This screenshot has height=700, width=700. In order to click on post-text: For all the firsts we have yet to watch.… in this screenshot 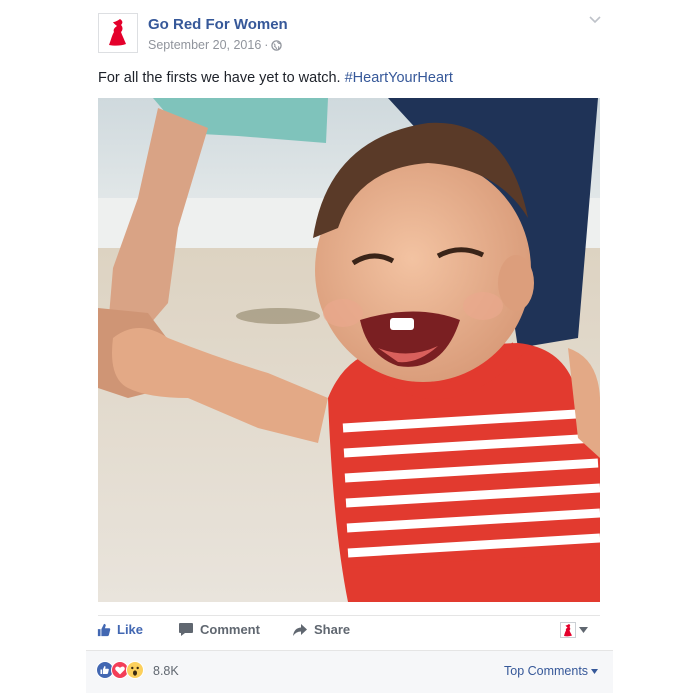, I will do `click(275, 78)`.